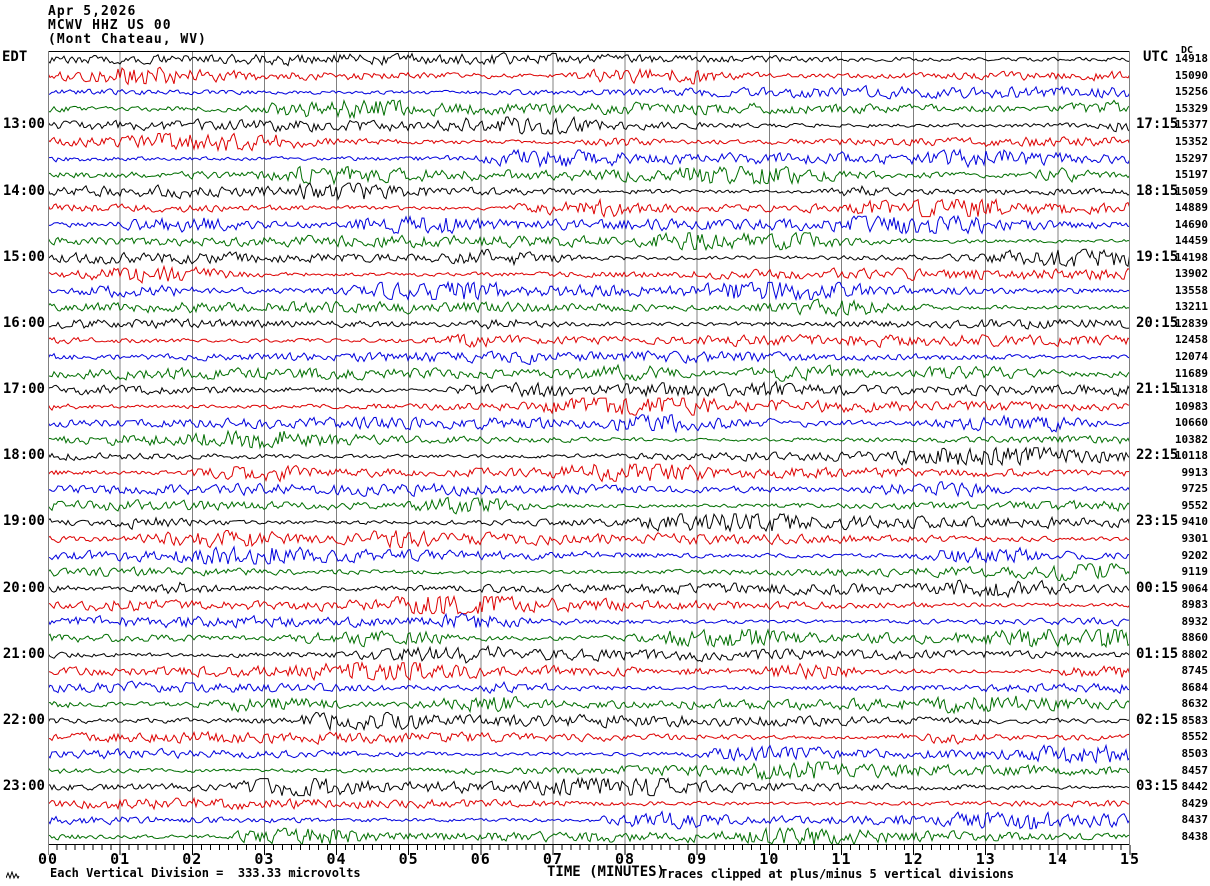  Describe the element at coordinates (1195, 671) in the screenshot. I see `dc-offset-value: 8745` at that location.